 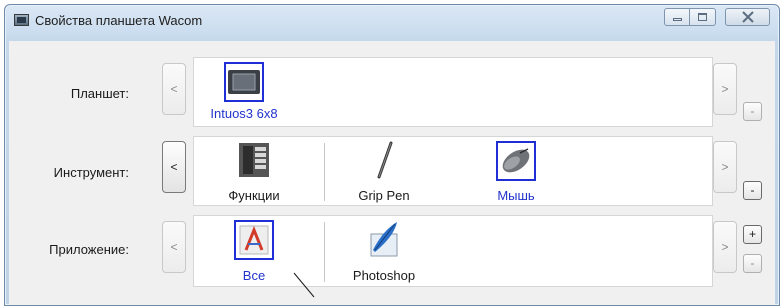 What do you see at coordinates (516, 195) in the screenshot?
I see `mouse-label: Мышь` at bounding box center [516, 195].